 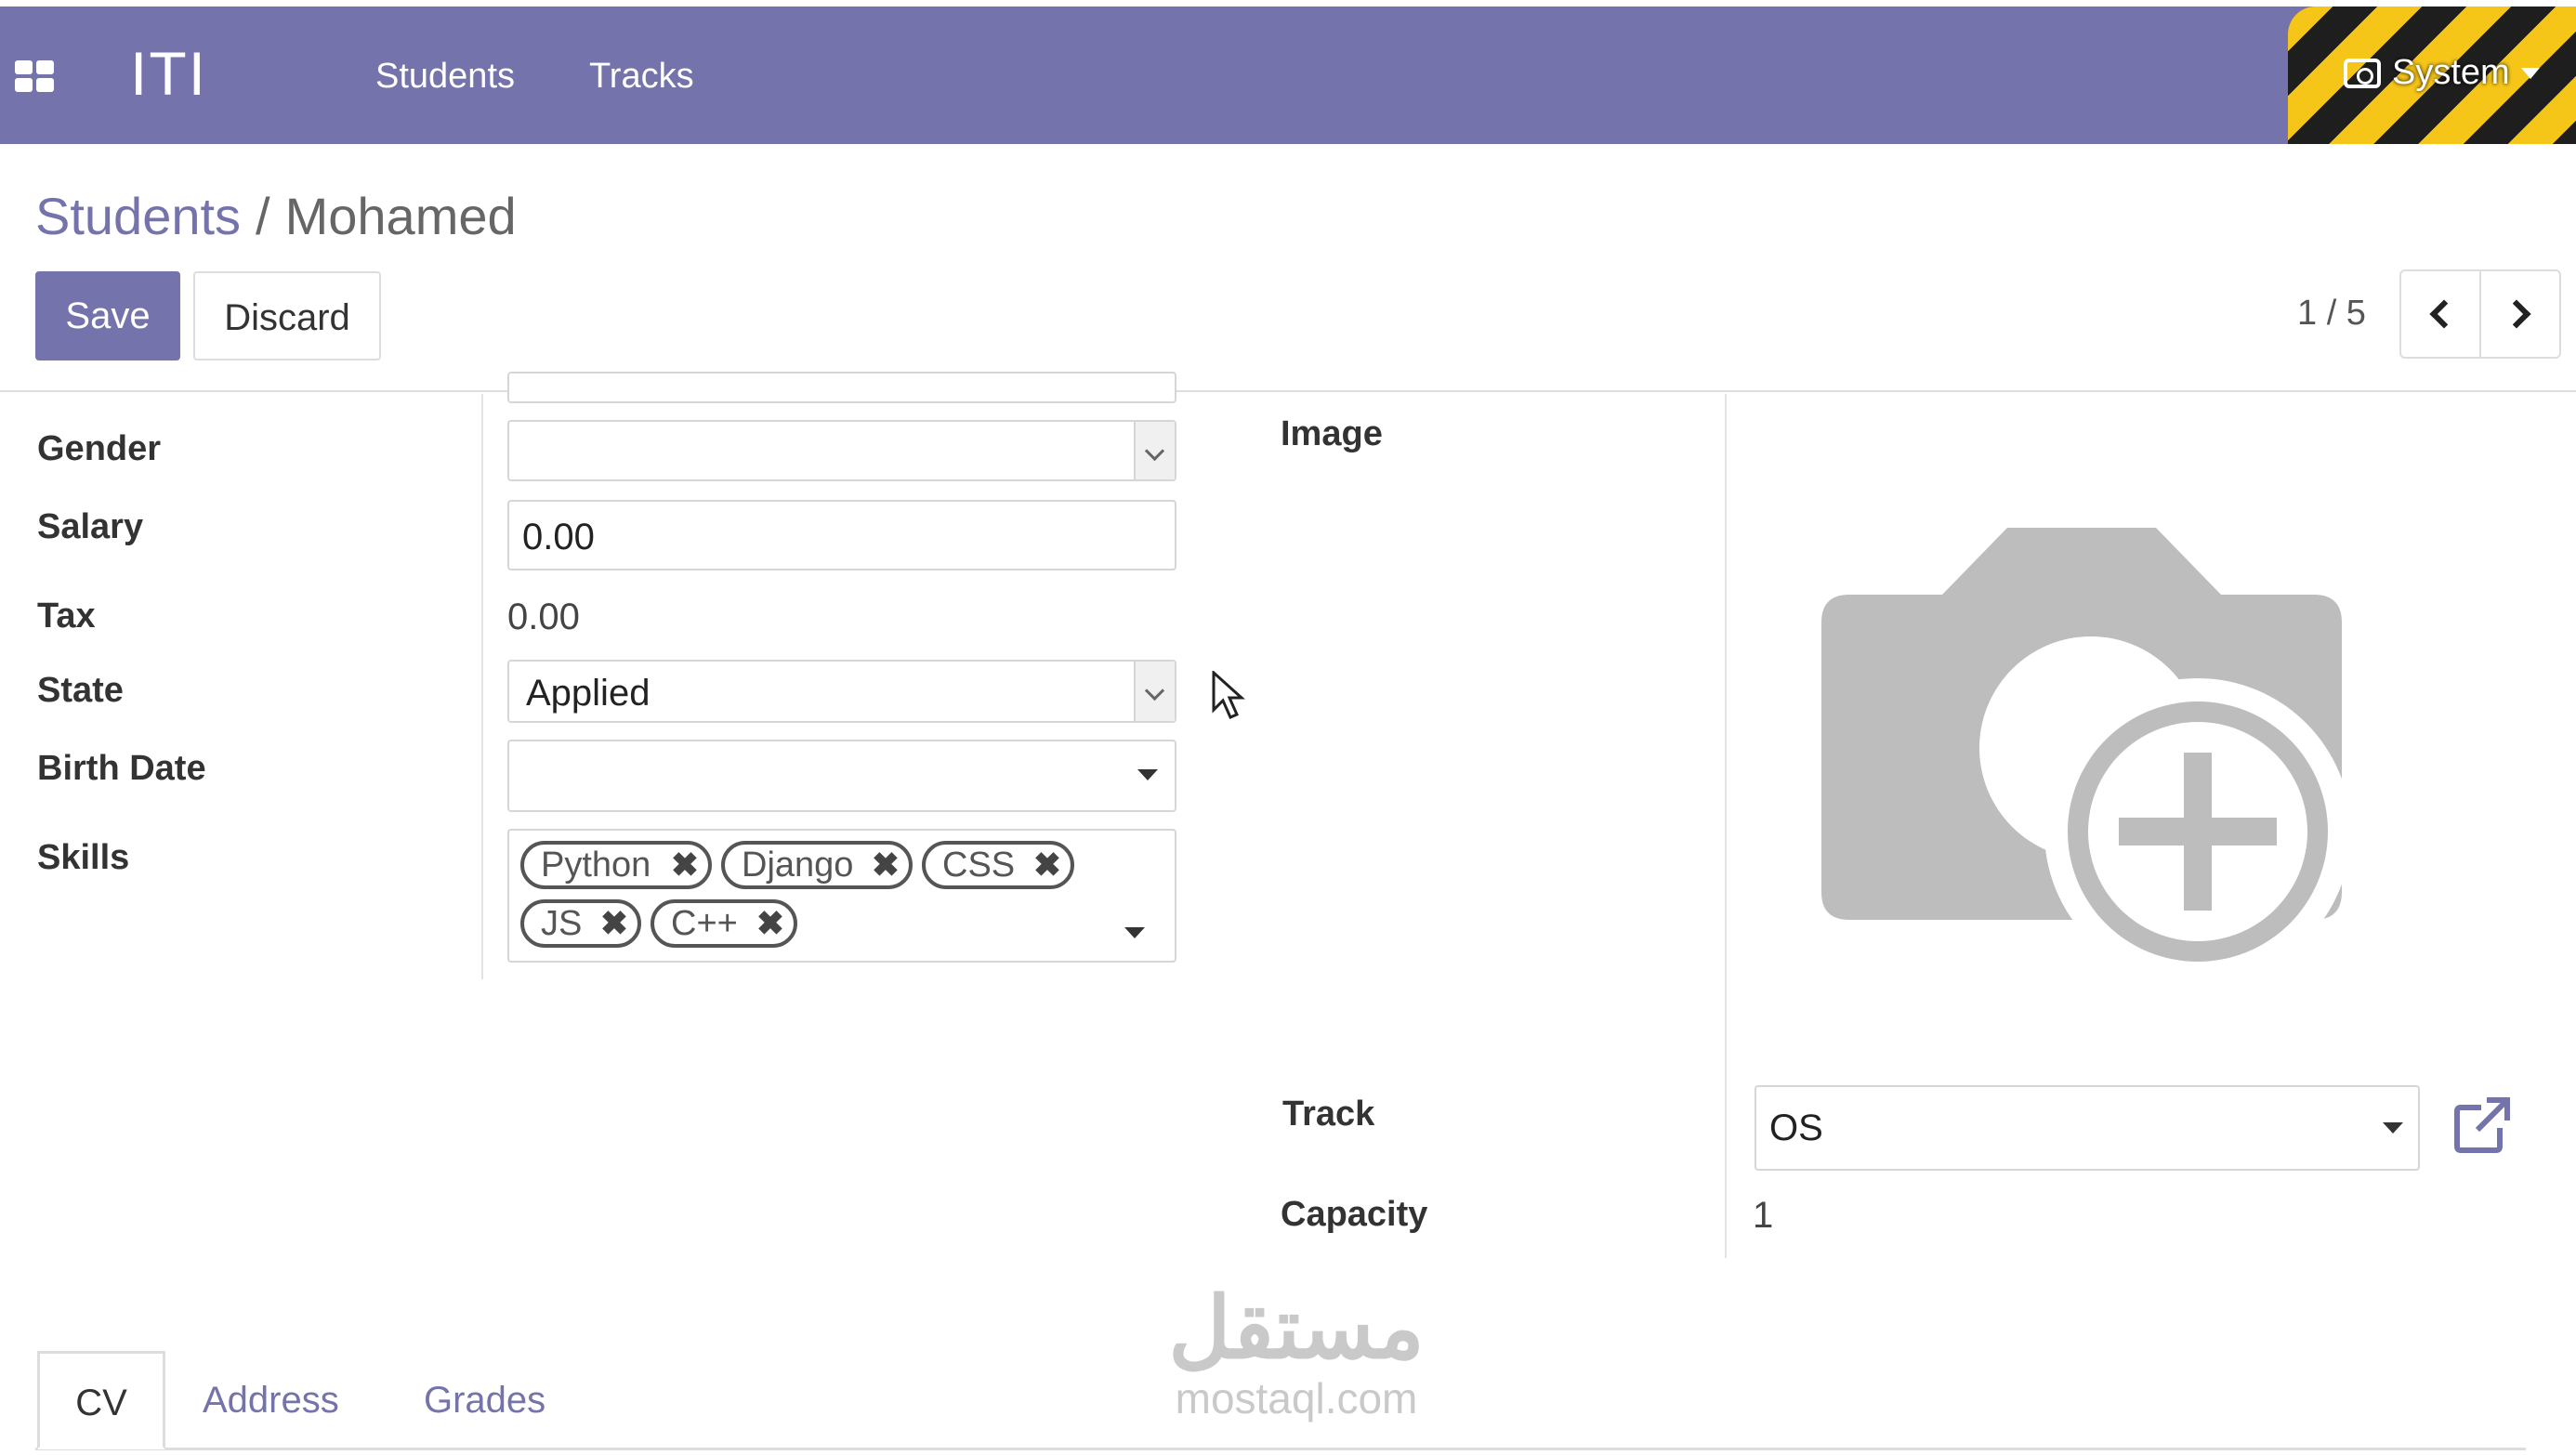 I want to click on chevron-left-icon, so click(x=2444, y=314).